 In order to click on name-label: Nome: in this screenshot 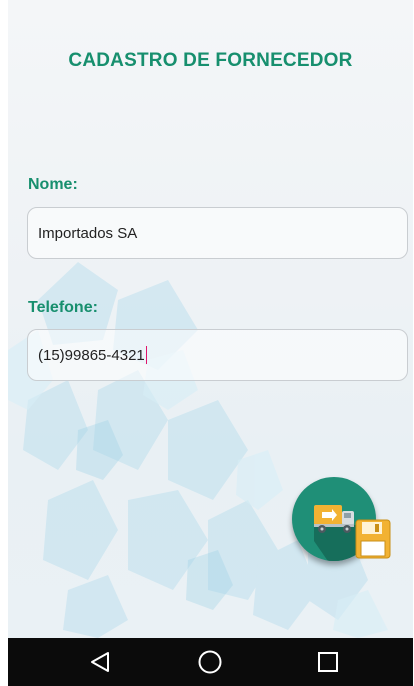, I will do `click(53, 184)`.